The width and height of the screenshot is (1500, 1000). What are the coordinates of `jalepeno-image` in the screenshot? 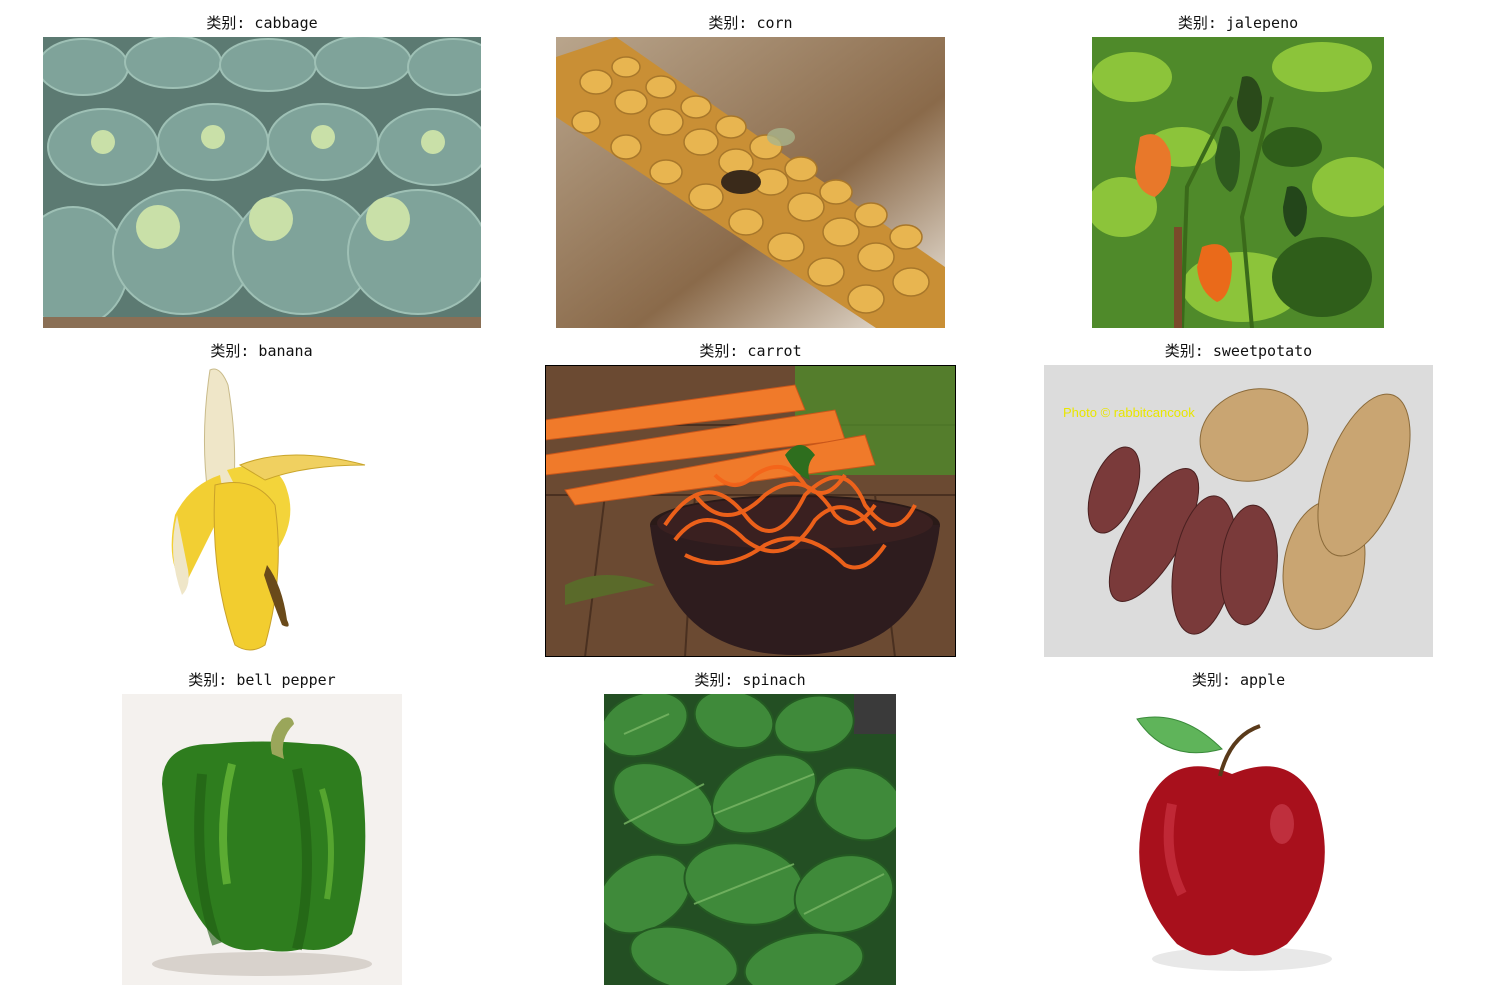 It's located at (1238, 182).